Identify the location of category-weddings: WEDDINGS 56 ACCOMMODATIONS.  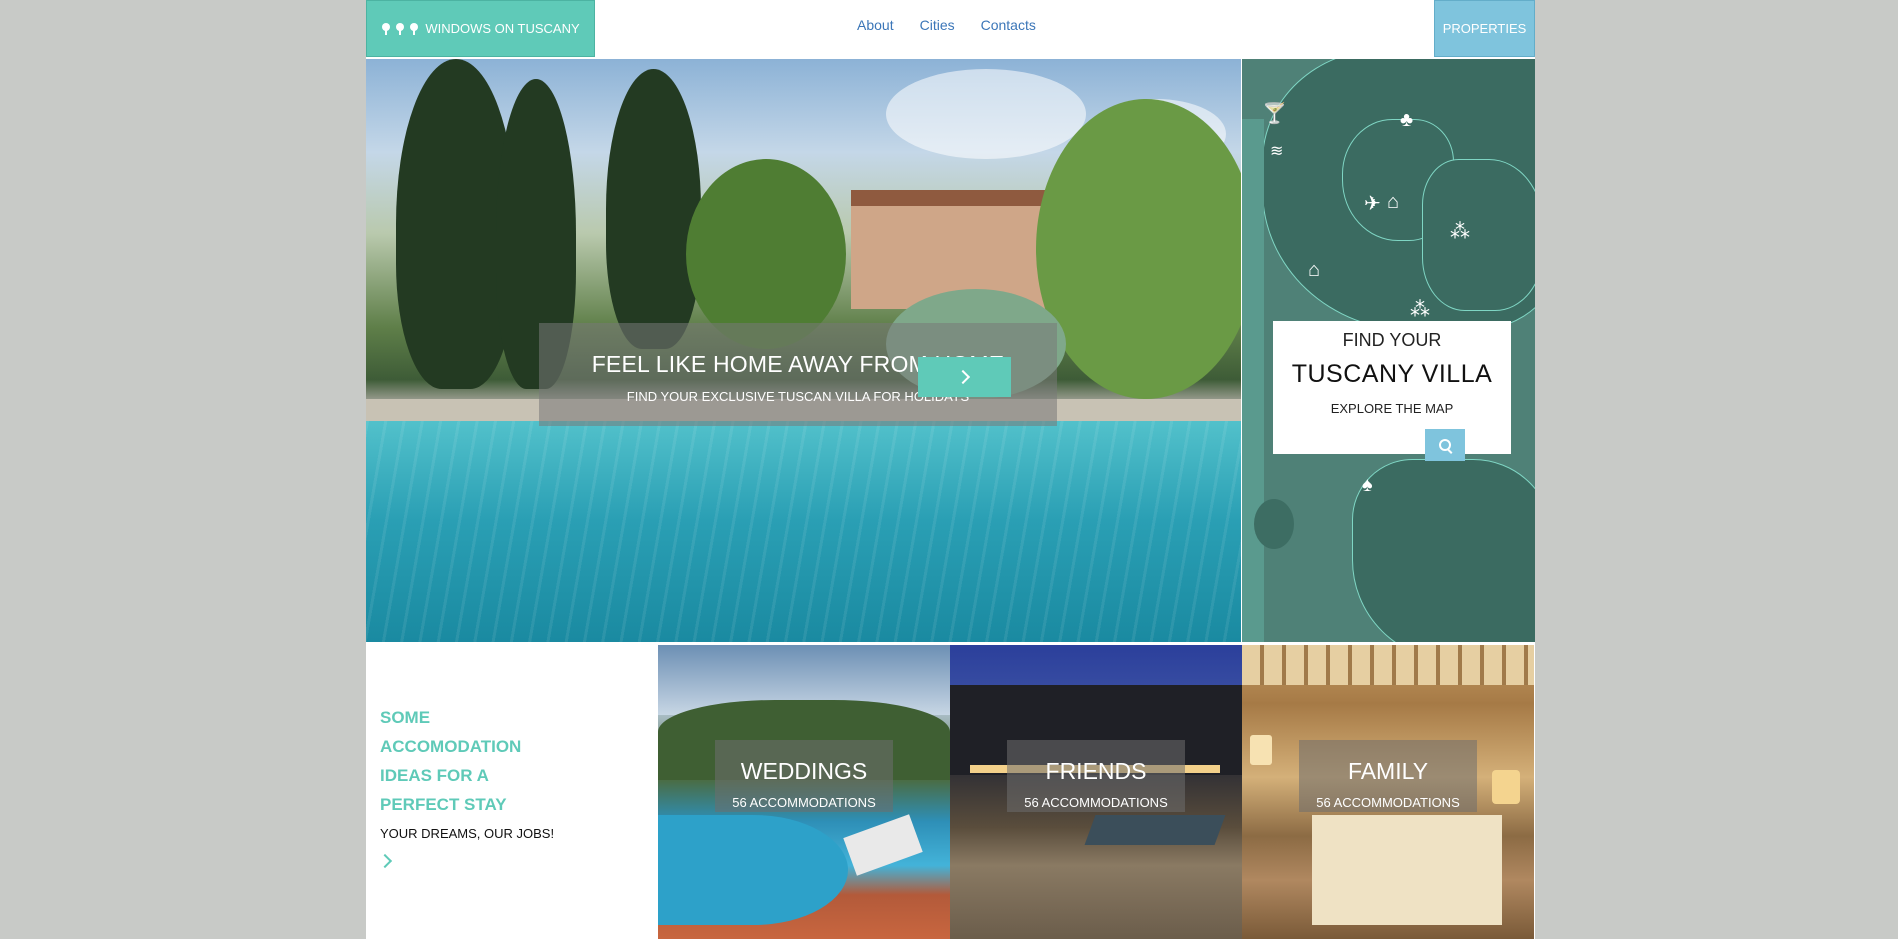
(804, 792).